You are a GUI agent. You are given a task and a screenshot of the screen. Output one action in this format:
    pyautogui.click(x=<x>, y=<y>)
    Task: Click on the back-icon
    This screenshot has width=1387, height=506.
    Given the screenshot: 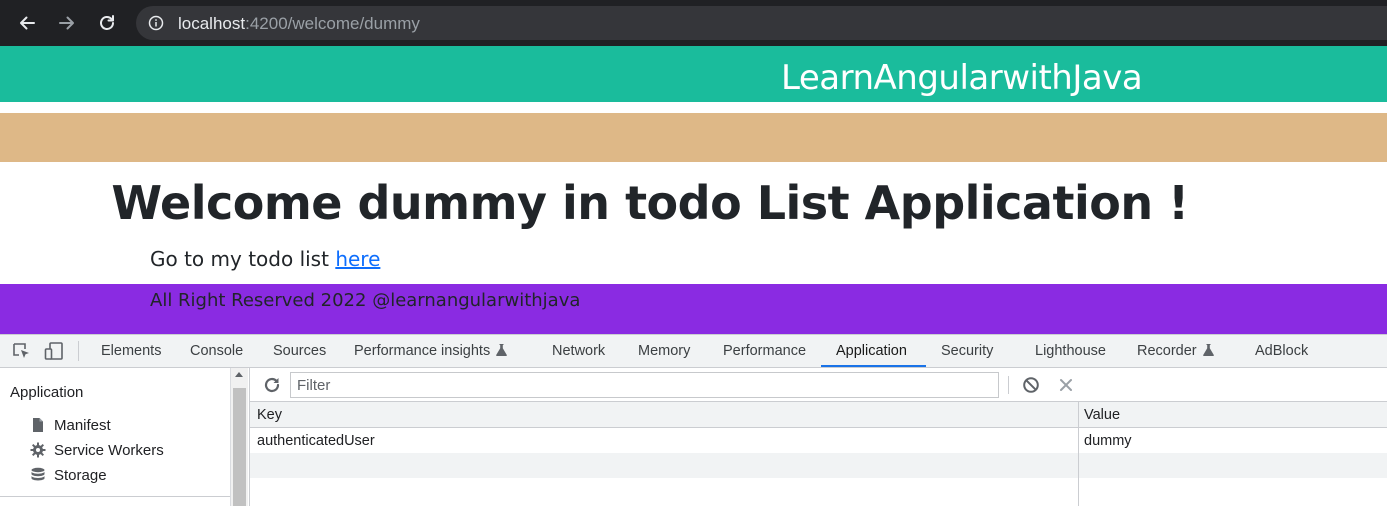 What is the action you would take?
    pyautogui.click(x=27, y=23)
    